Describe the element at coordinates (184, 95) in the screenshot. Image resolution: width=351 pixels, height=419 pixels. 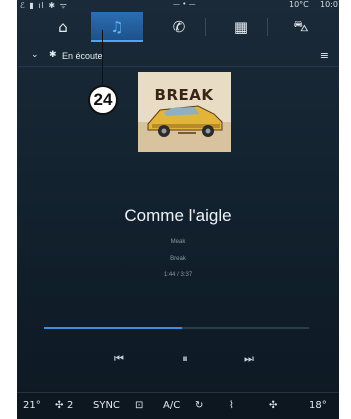
I see `album-art-title: BREAK` at that location.